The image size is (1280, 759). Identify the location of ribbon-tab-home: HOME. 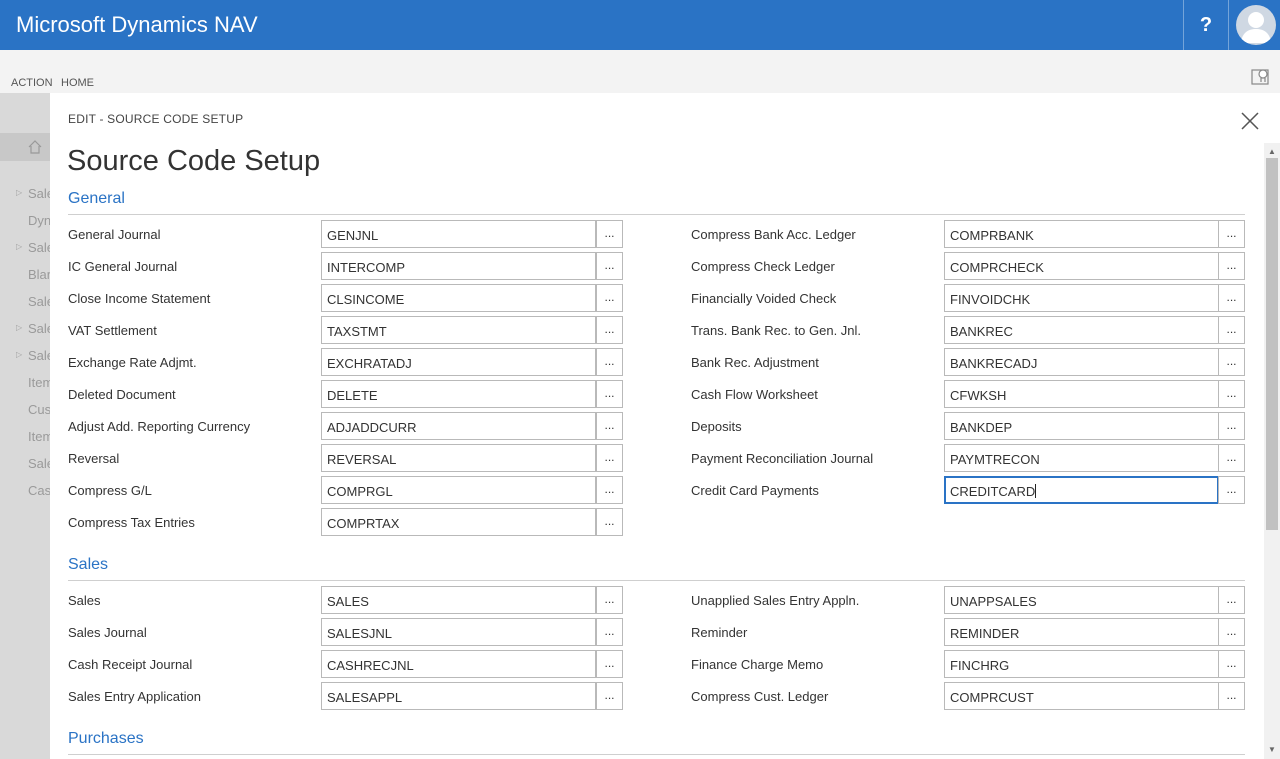
(77, 83).